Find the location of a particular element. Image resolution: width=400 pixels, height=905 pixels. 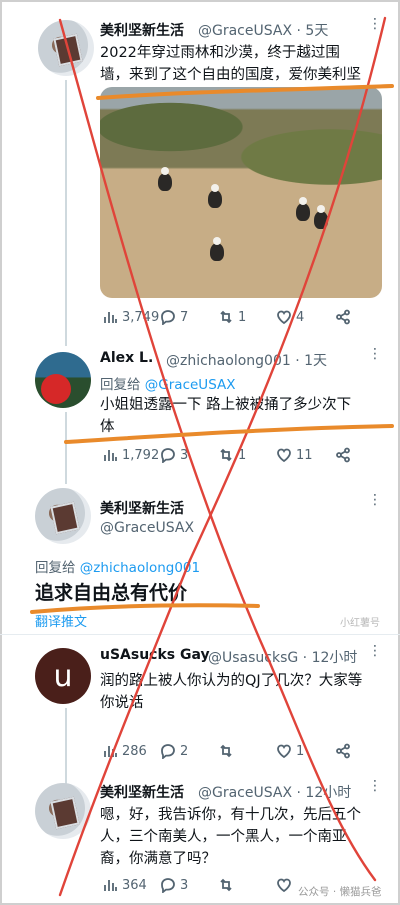

watermark: 公众号 · 懒猫兵爸 is located at coordinates (340, 892).